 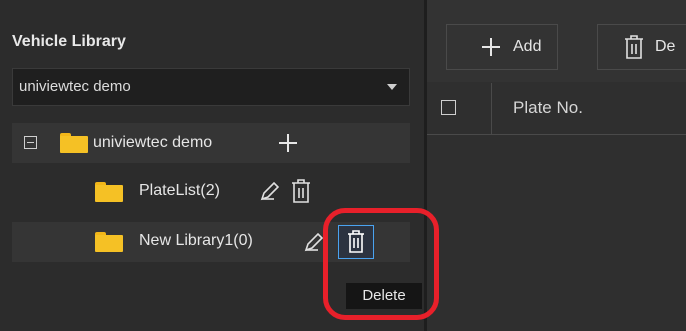 I want to click on delete-button-label: De, so click(x=665, y=46).